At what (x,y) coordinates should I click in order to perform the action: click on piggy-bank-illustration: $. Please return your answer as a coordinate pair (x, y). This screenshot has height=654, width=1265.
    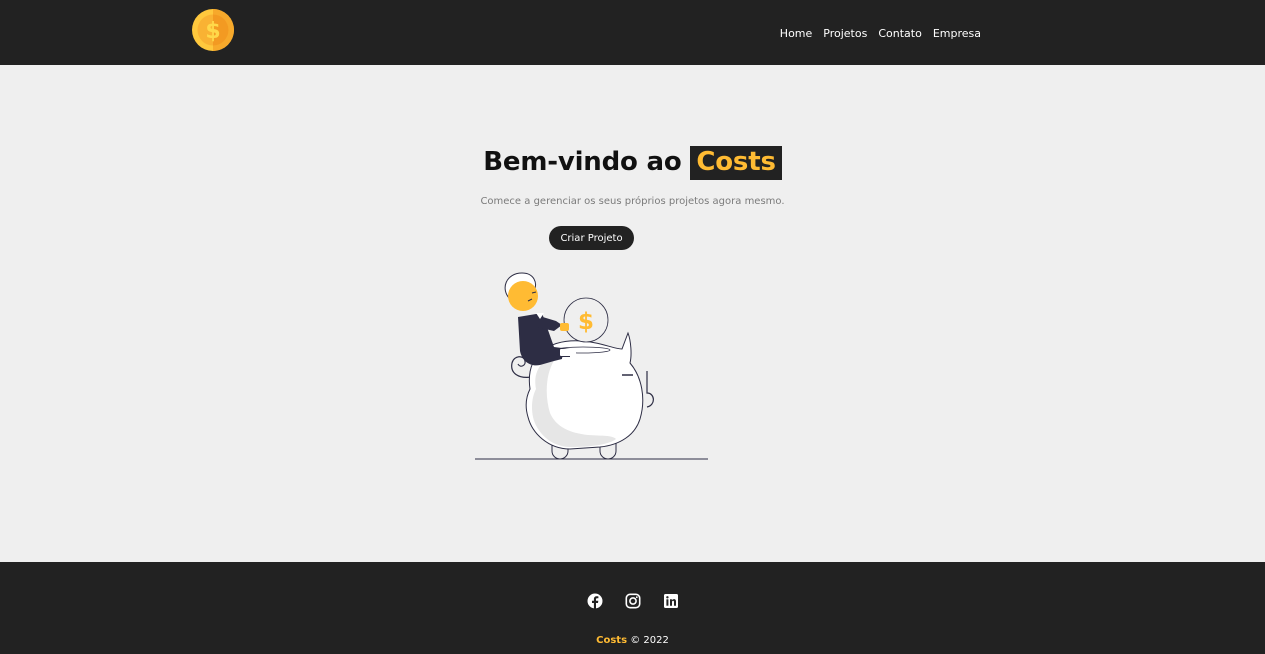
    Looking at the image, I should click on (591, 366).